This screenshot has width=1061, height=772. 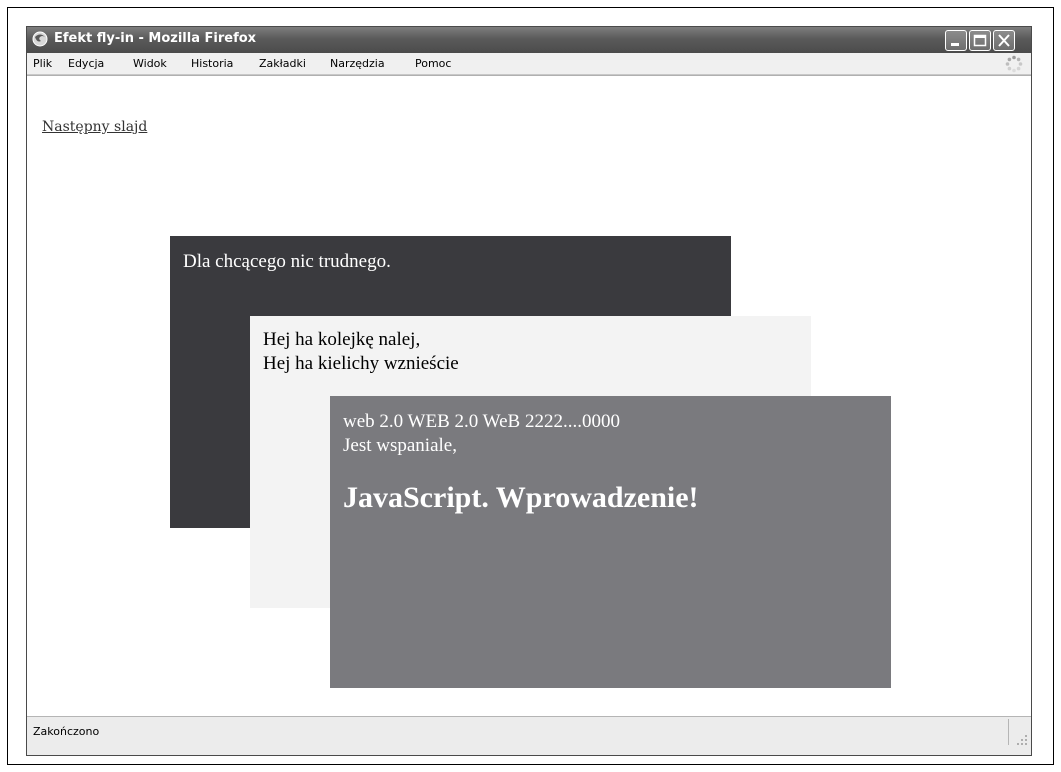 I want to click on menu-item-historia: Historia, so click(x=212, y=63).